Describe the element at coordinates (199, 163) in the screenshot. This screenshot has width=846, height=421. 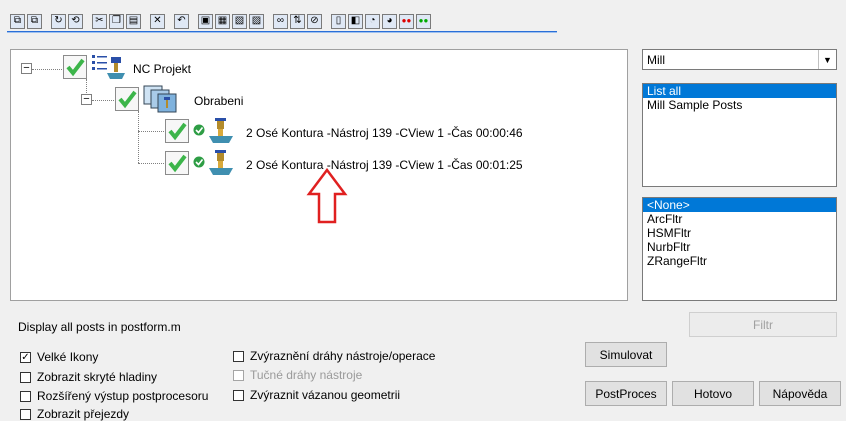
I see `operation-2-status-icon` at that location.